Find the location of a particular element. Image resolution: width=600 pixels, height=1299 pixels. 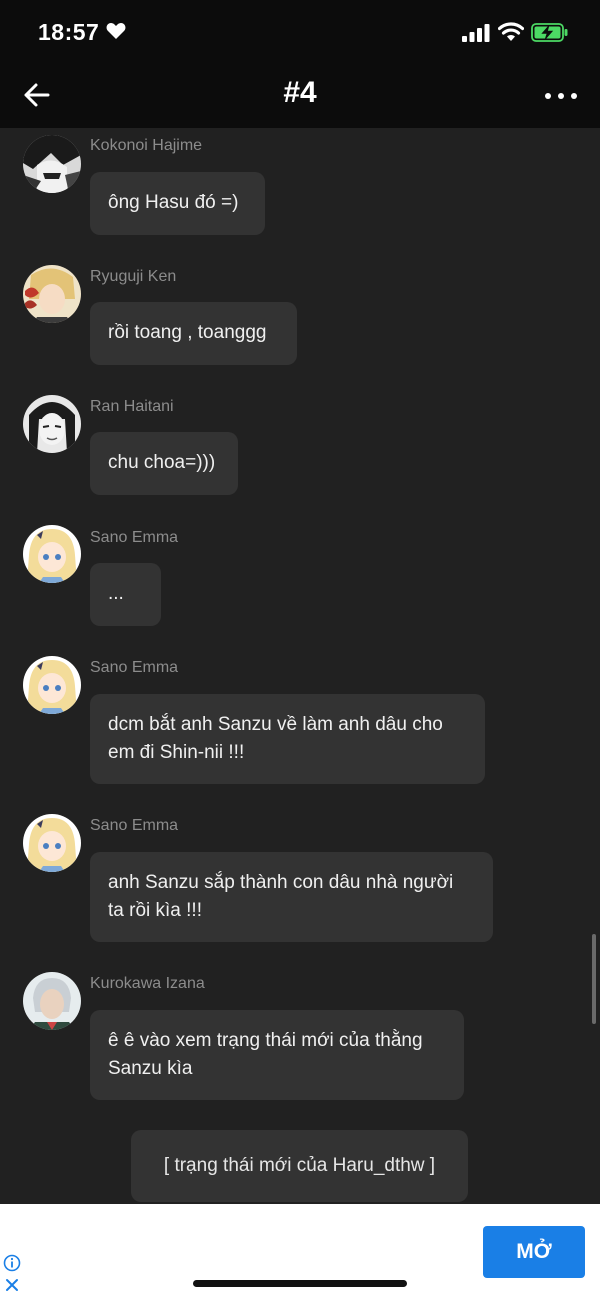

sender-name: Kokonoi Hajime is located at coordinates (146, 145).